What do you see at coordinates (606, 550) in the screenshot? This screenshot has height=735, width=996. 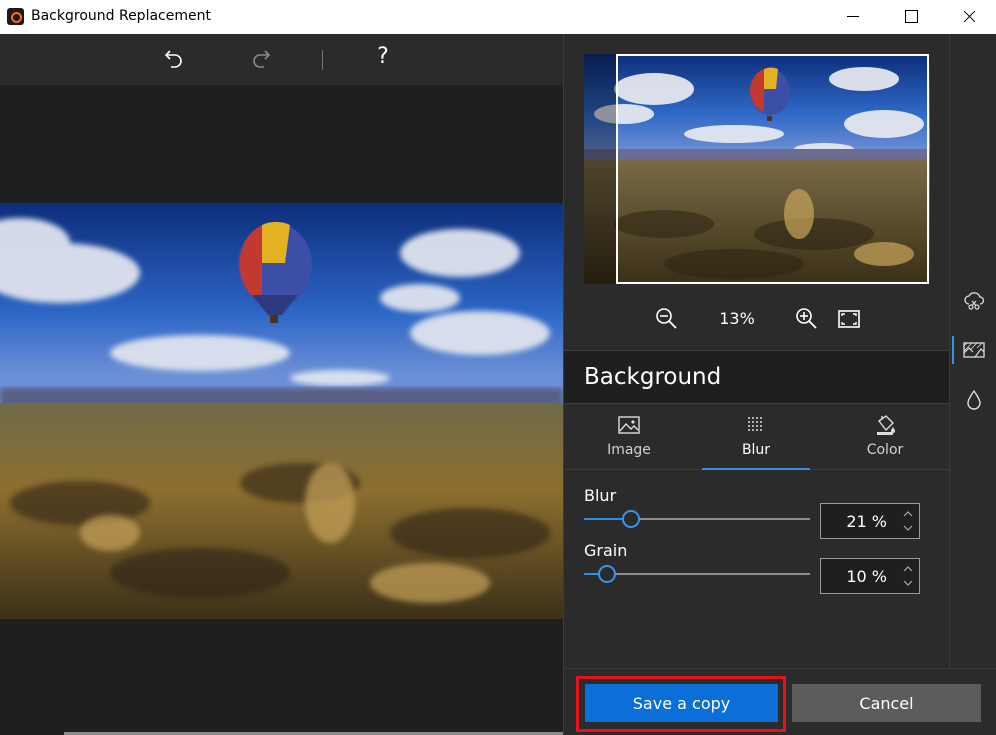 I see `grain-slider-label: Grain` at bounding box center [606, 550].